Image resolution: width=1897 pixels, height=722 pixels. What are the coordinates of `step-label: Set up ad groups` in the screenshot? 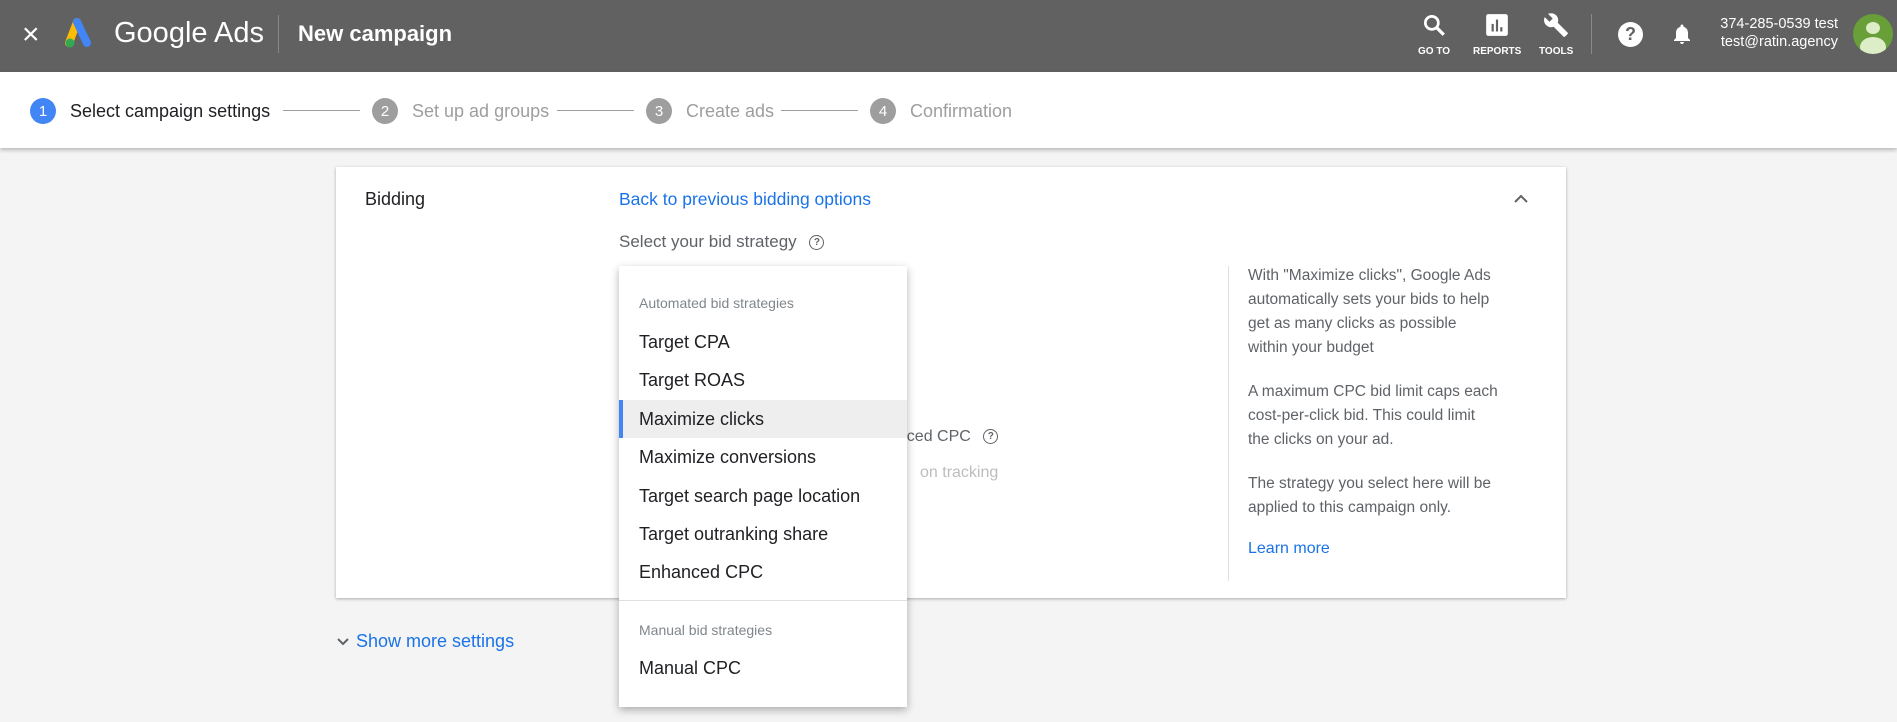 It's located at (481, 110).